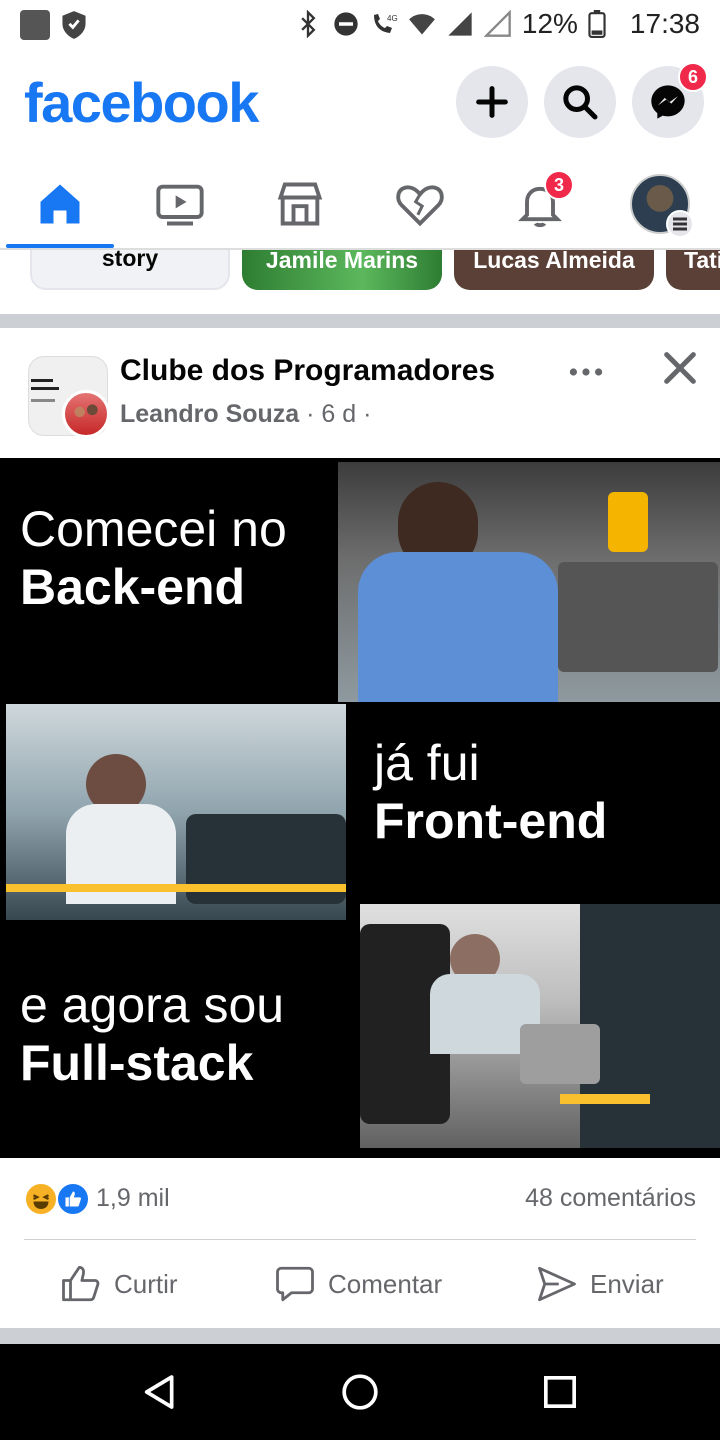  Describe the element at coordinates (597, 24) in the screenshot. I see `battery-icon` at that location.